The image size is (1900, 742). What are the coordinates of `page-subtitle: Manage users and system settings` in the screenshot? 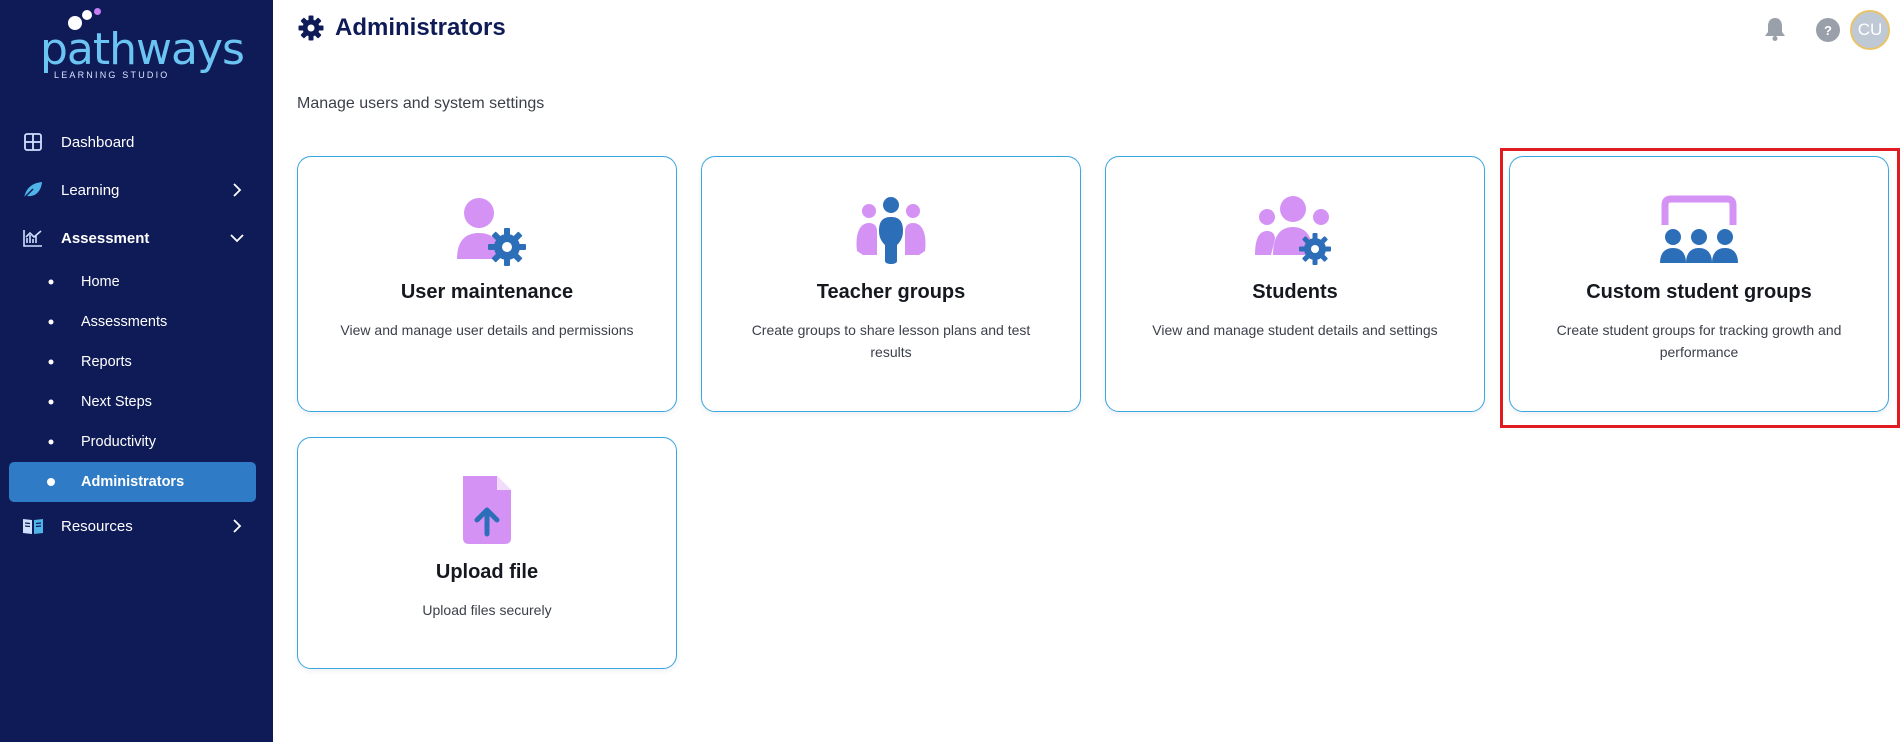 It's located at (421, 103).